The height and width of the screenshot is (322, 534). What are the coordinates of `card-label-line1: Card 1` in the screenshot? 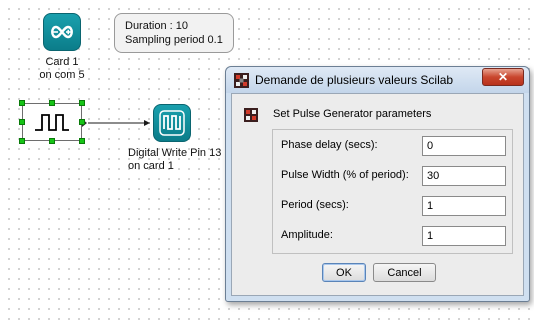 It's located at (62, 62).